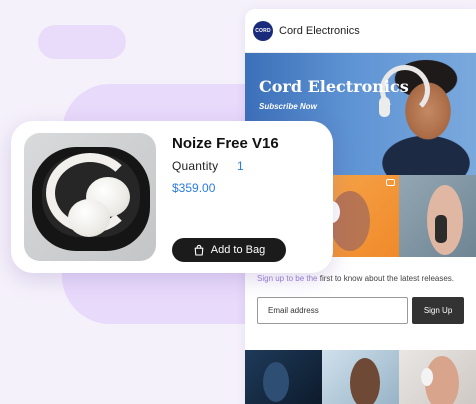 Image resolution: width=476 pixels, height=404 pixels. What do you see at coordinates (287, 278) in the screenshot?
I see `signup-accent-text: Sign up to be the` at bounding box center [287, 278].